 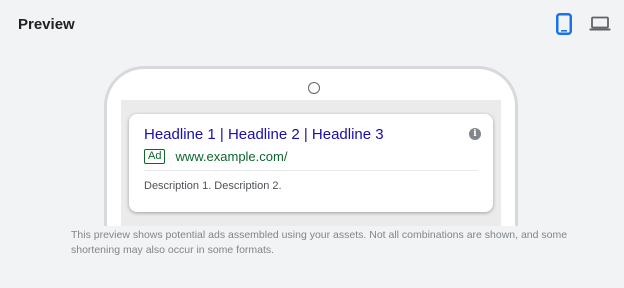 I want to click on camera-icon, so click(x=314, y=88).